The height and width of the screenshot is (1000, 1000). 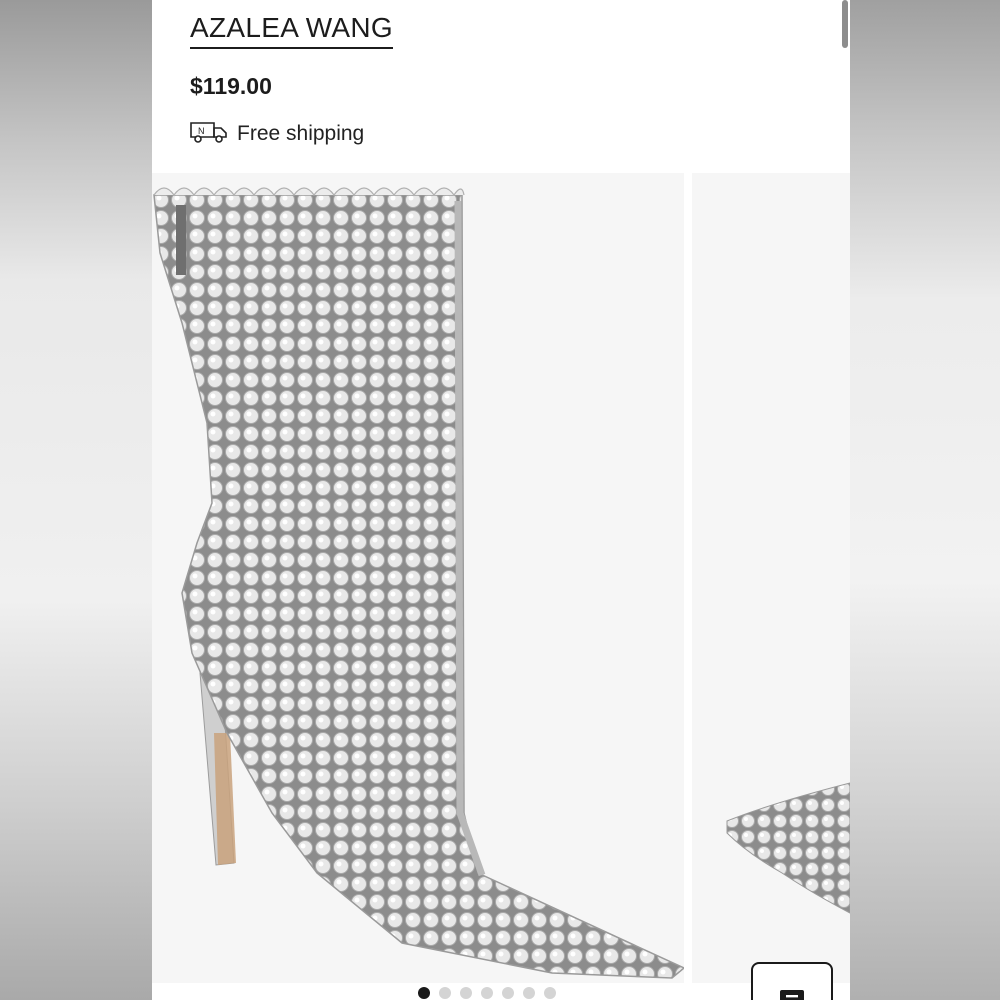 What do you see at coordinates (209, 134) in the screenshot?
I see `delivery-truck-icon: N` at bounding box center [209, 134].